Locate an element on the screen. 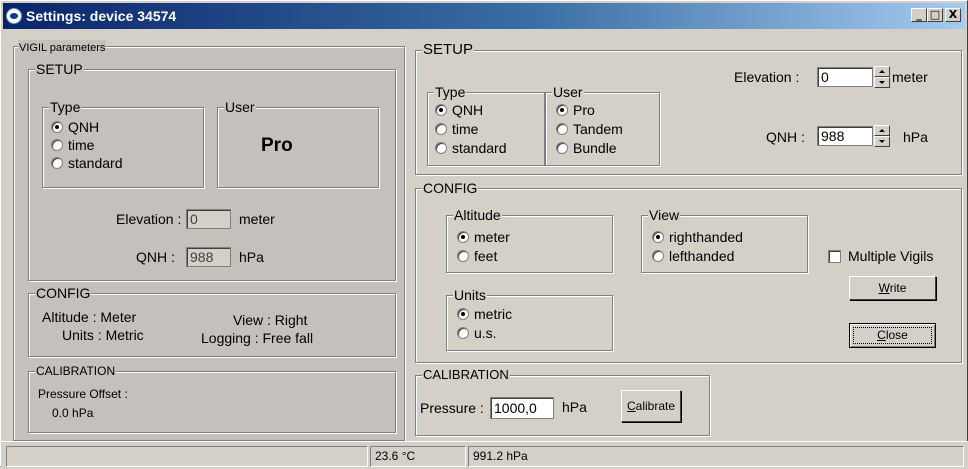  vigil-config-legend: CONFIG is located at coordinates (63, 293).